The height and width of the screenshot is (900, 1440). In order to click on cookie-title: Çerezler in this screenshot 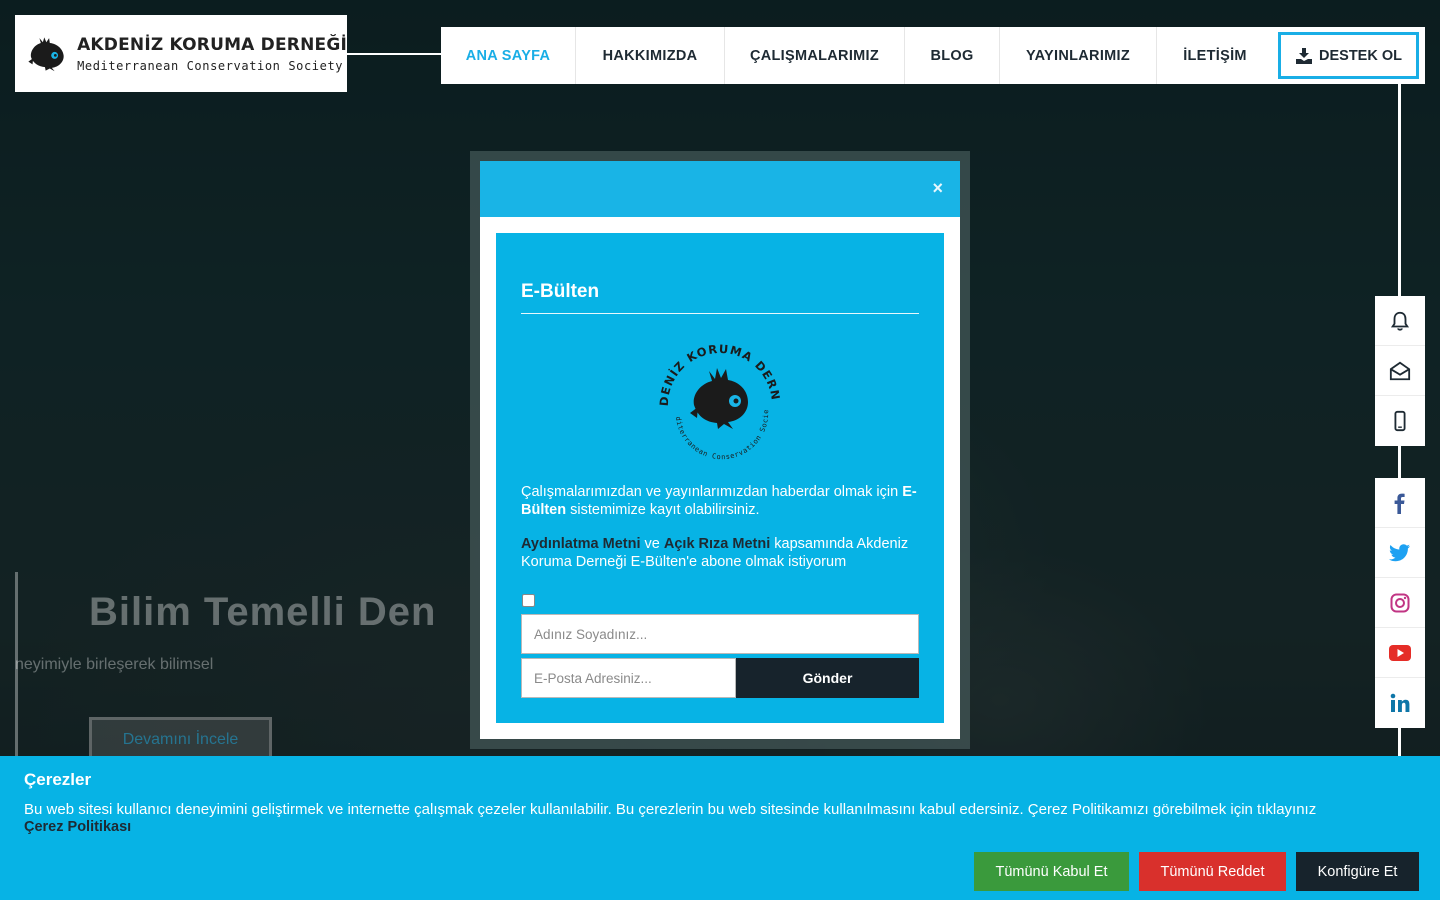, I will do `click(58, 779)`.